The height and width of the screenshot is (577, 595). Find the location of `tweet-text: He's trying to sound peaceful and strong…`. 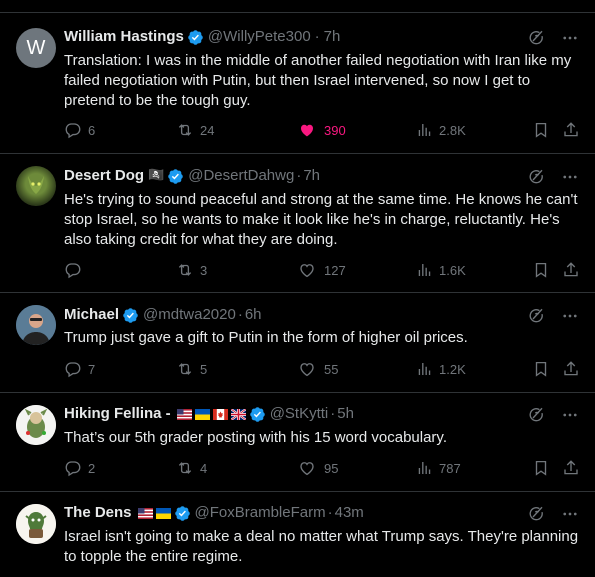

tweet-text: He's trying to sound peaceful and strong… is located at coordinates (321, 219).